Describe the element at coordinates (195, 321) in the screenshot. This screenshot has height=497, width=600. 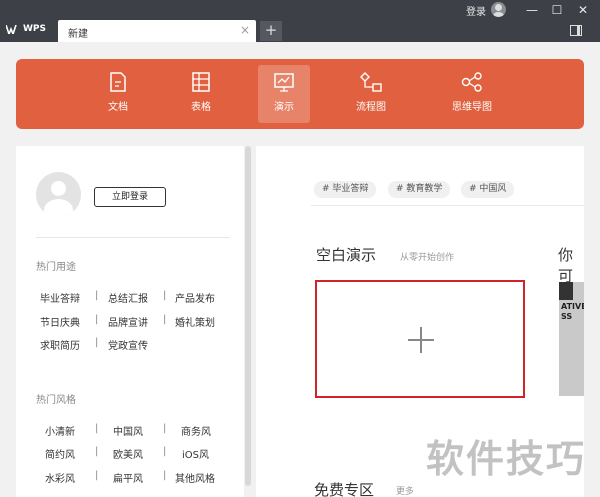
I see `usage-link: 婚礼策划` at that location.